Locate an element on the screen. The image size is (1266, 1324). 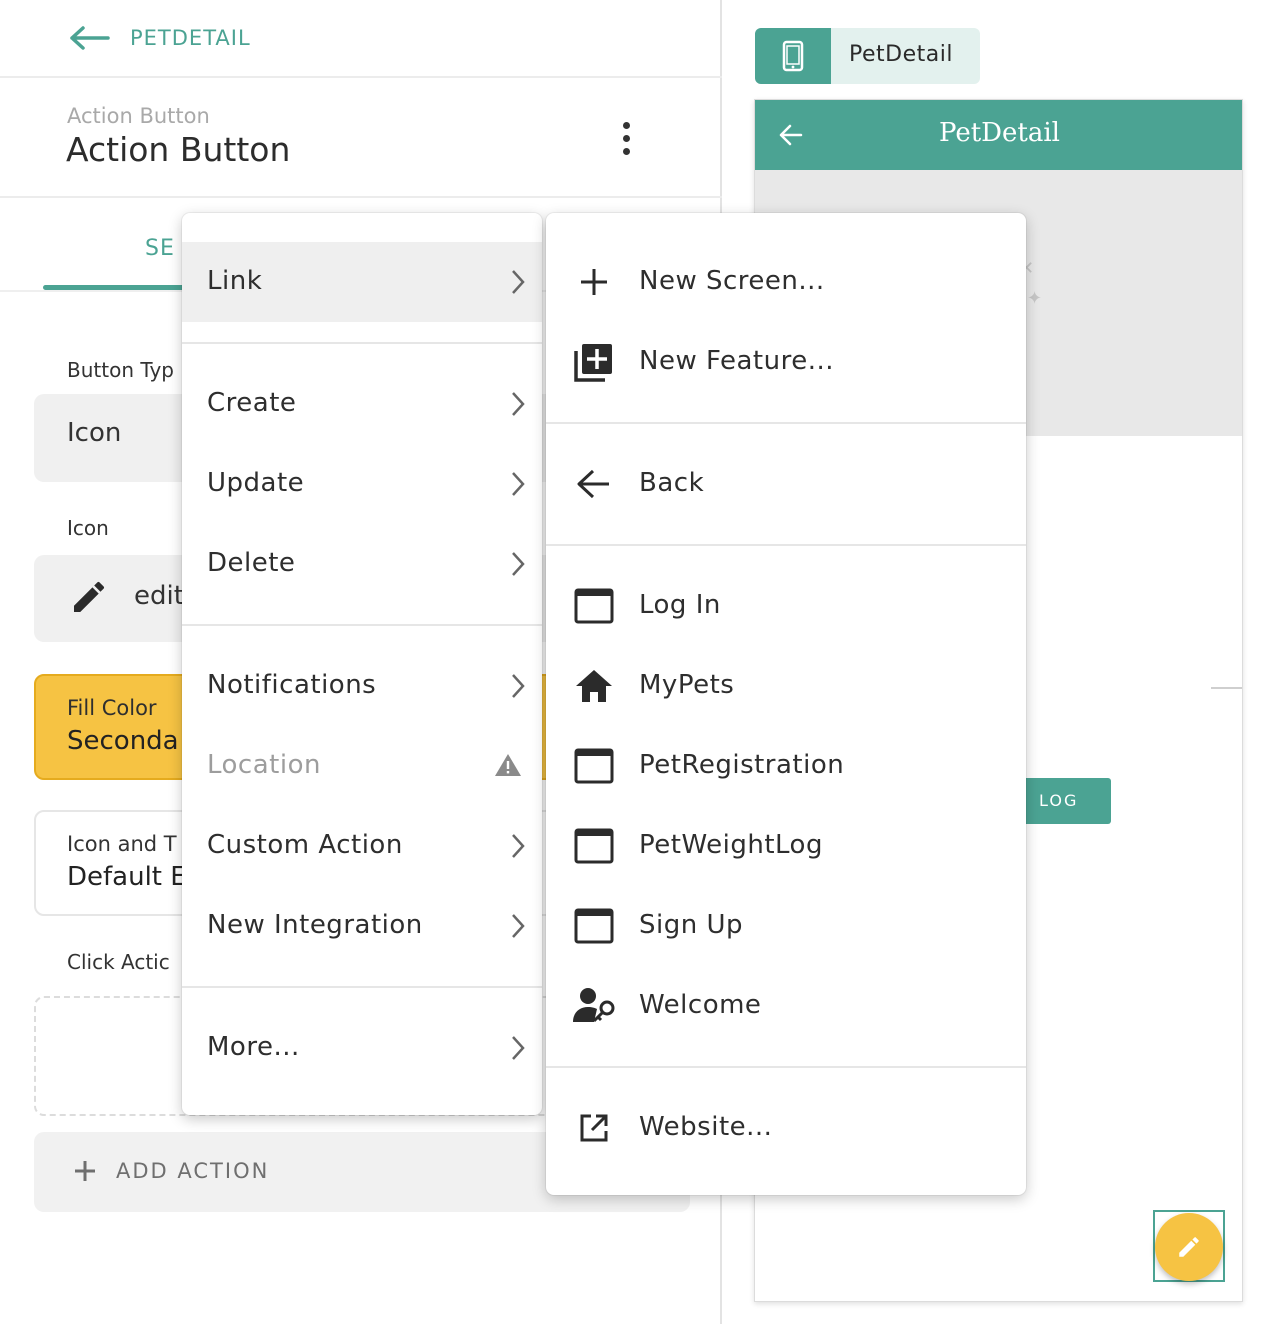
menu-item-label: Create is located at coordinates (252, 403).